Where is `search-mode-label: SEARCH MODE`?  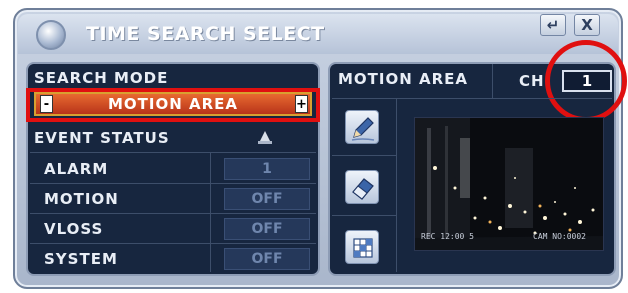 search-mode-label: SEARCH MODE is located at coordinates (101, 78).